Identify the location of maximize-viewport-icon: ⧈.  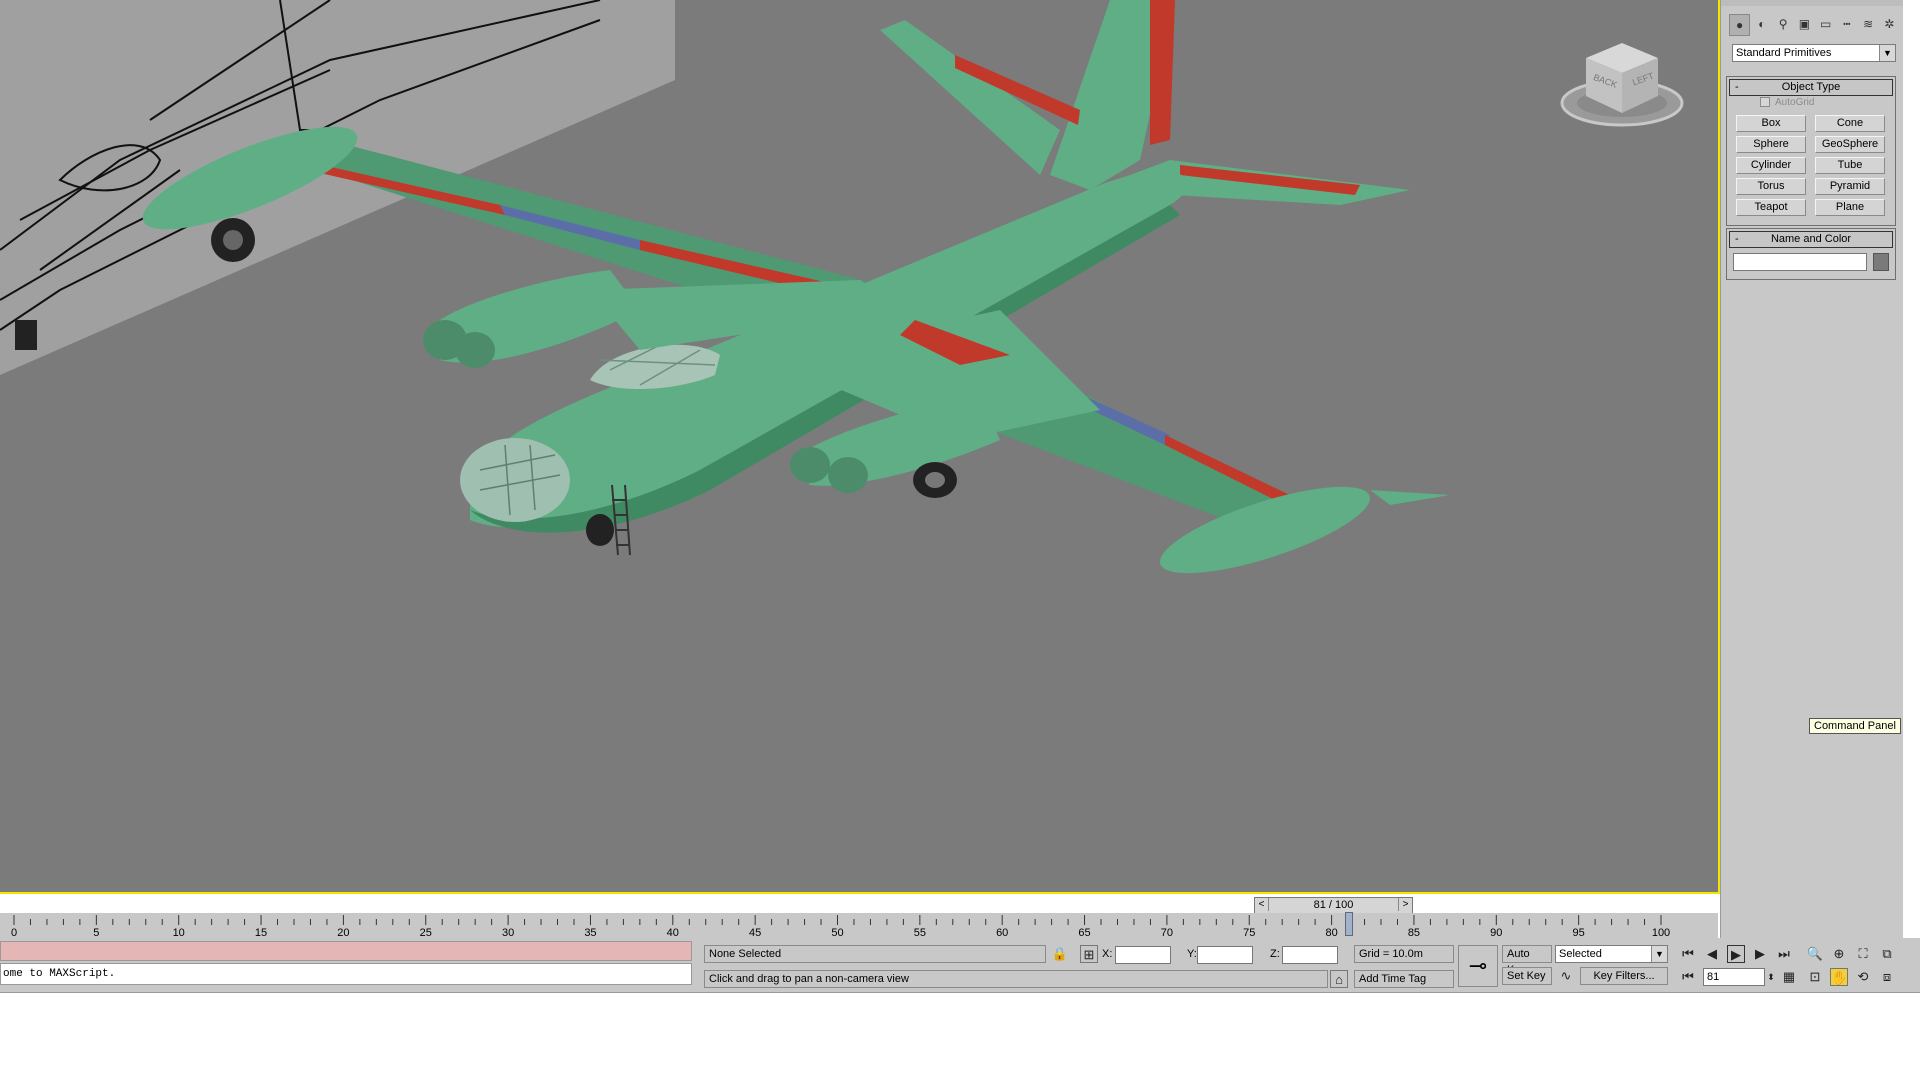
(1887, 977).